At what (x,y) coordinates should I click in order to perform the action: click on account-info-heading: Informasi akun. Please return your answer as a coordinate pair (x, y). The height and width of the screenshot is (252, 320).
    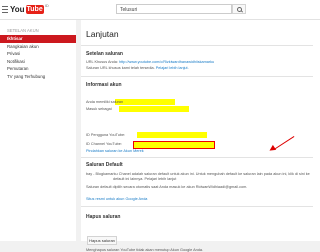
    Looking at the image, I should click on (104, 85).